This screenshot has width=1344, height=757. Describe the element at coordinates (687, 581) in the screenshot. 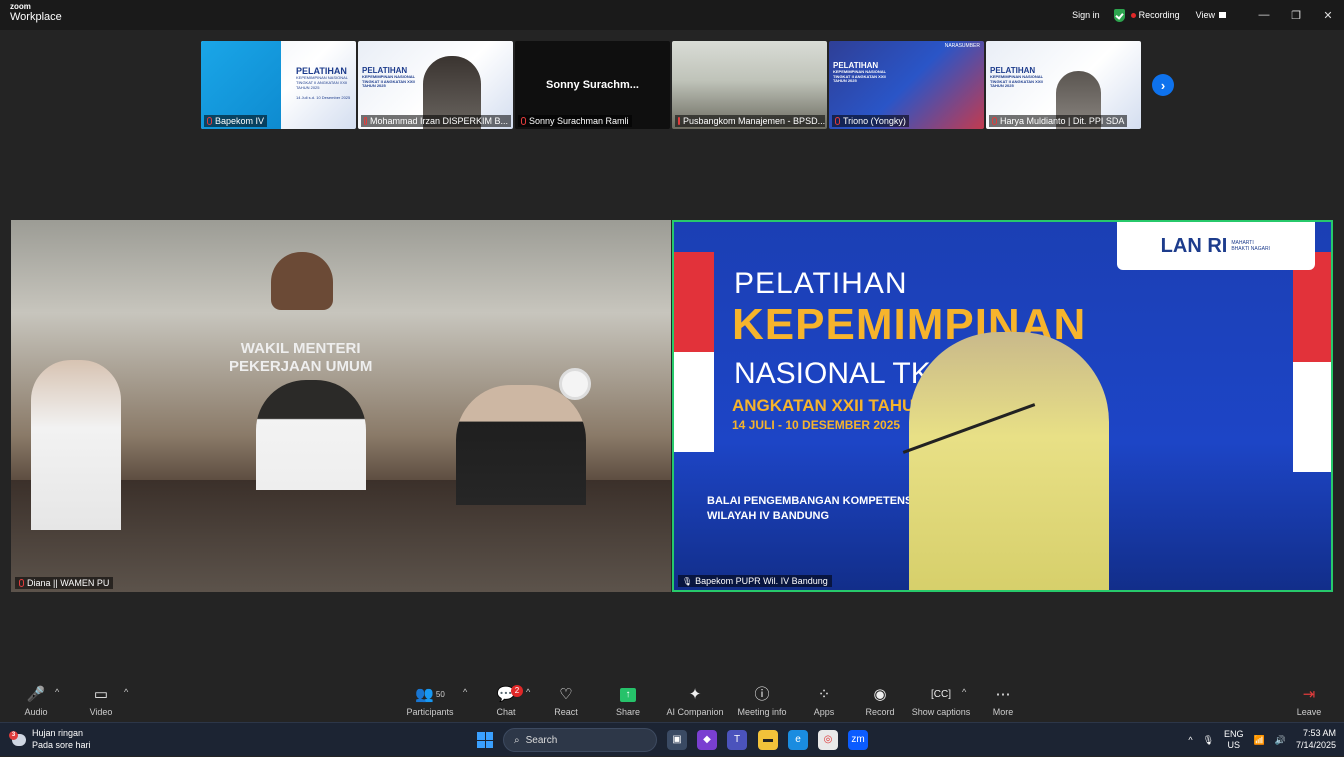

I see `speaker-icon: 🎙` at that location.